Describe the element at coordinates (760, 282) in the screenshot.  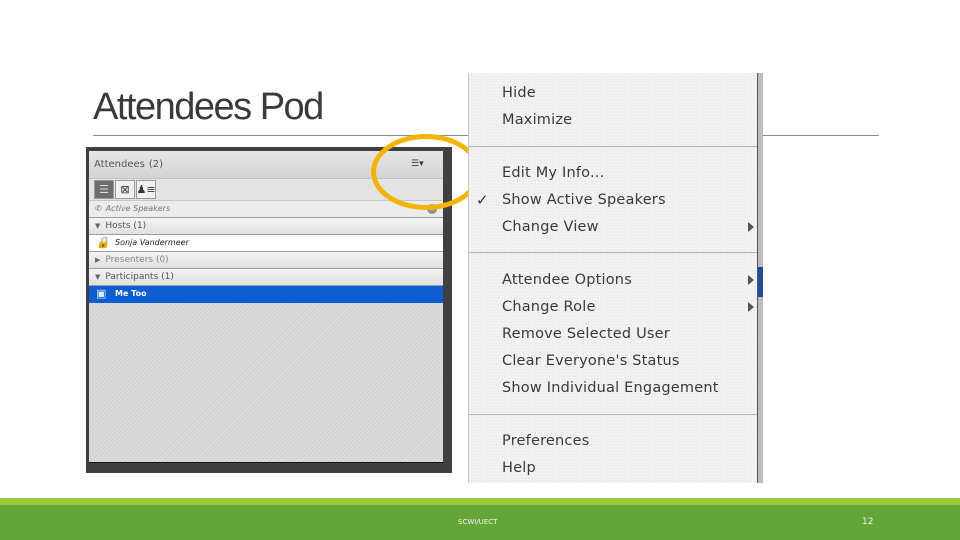
I see `scrollbar-thumb` at that location.